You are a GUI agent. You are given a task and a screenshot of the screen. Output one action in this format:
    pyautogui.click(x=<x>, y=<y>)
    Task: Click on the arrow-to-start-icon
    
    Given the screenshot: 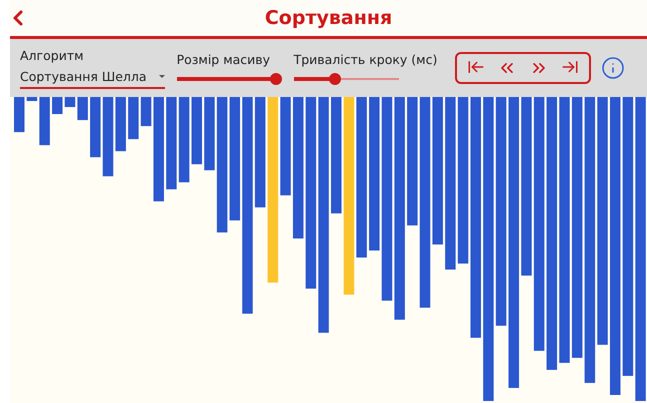 What is the action you would take?
    pyautogui.click(x=476, y=67)
    